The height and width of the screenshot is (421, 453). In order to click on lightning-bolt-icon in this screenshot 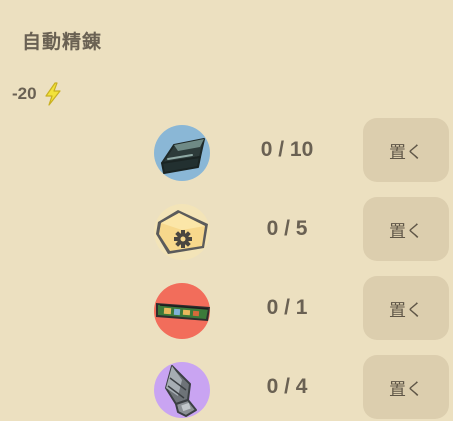, I will do `click(52, 94)`.